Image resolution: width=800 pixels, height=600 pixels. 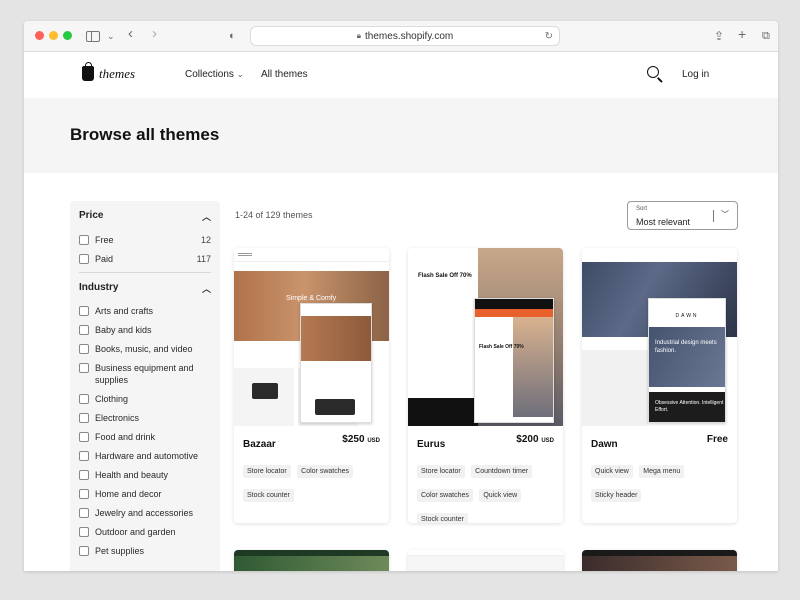 I want to click on preview-banner-text: Simple & Comfy, so click(x=311, y=298).